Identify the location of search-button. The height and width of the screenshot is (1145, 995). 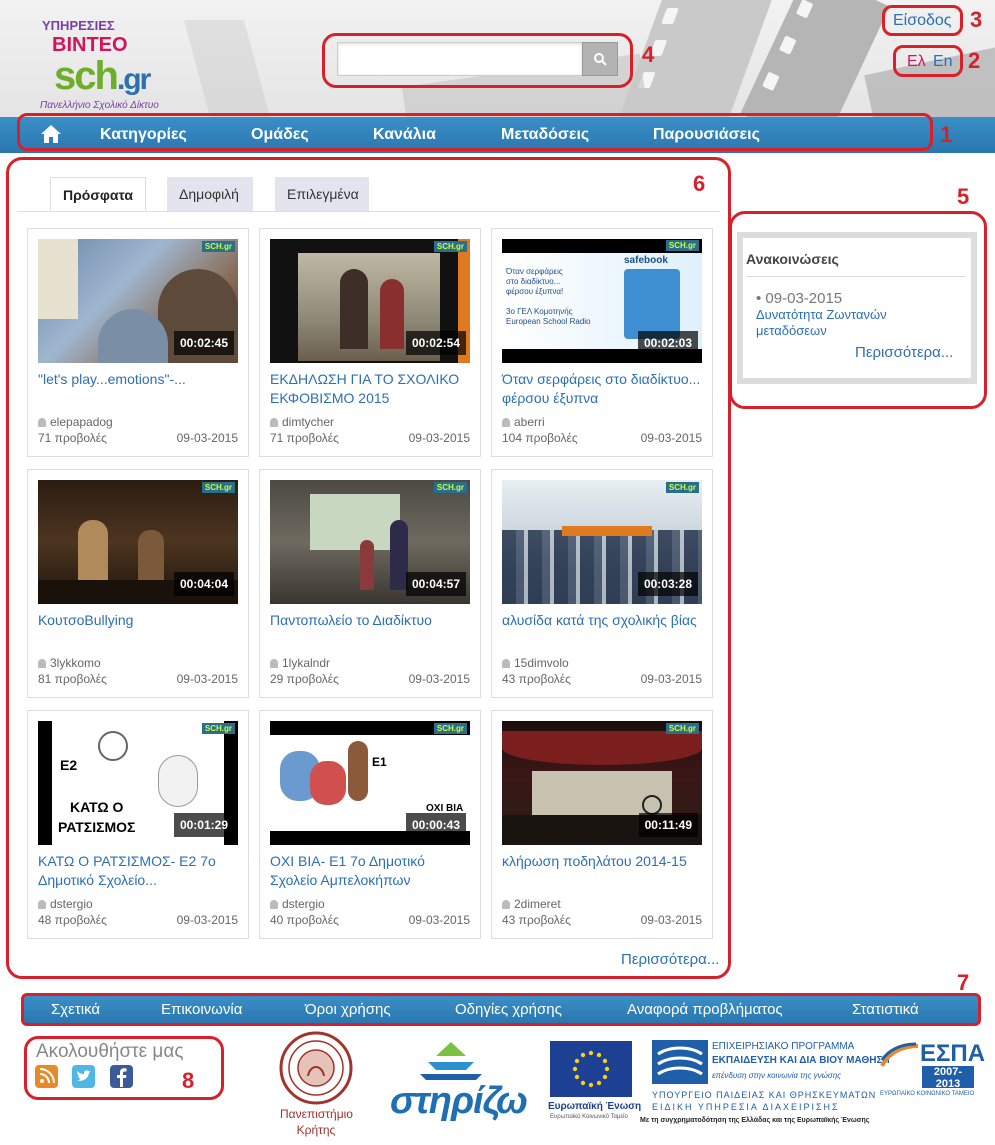
(600, 59).